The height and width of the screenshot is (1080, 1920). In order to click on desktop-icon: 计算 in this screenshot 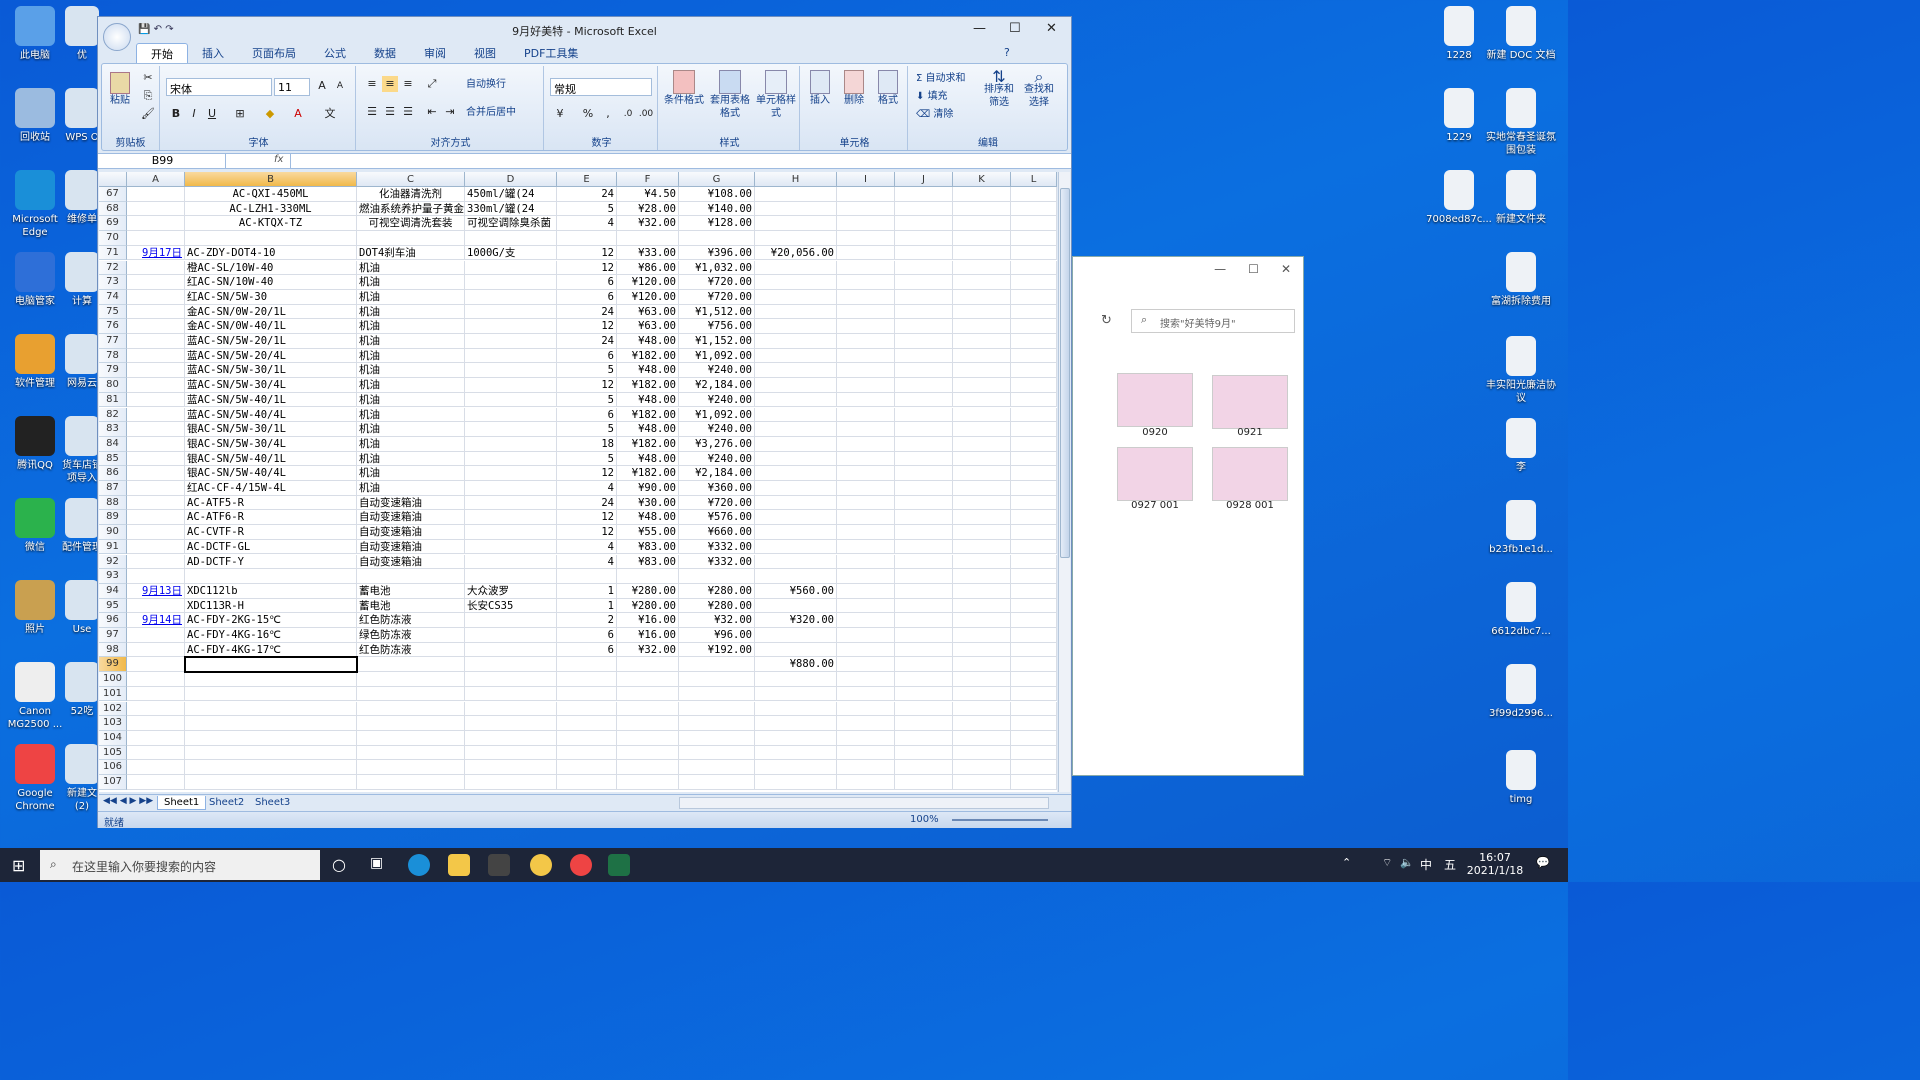, I will do `click(82, 280)`.